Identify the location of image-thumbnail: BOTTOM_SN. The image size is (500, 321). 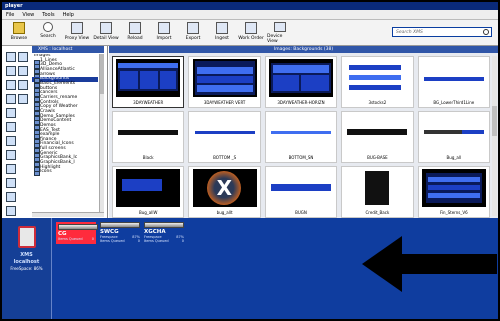
(301, 137).